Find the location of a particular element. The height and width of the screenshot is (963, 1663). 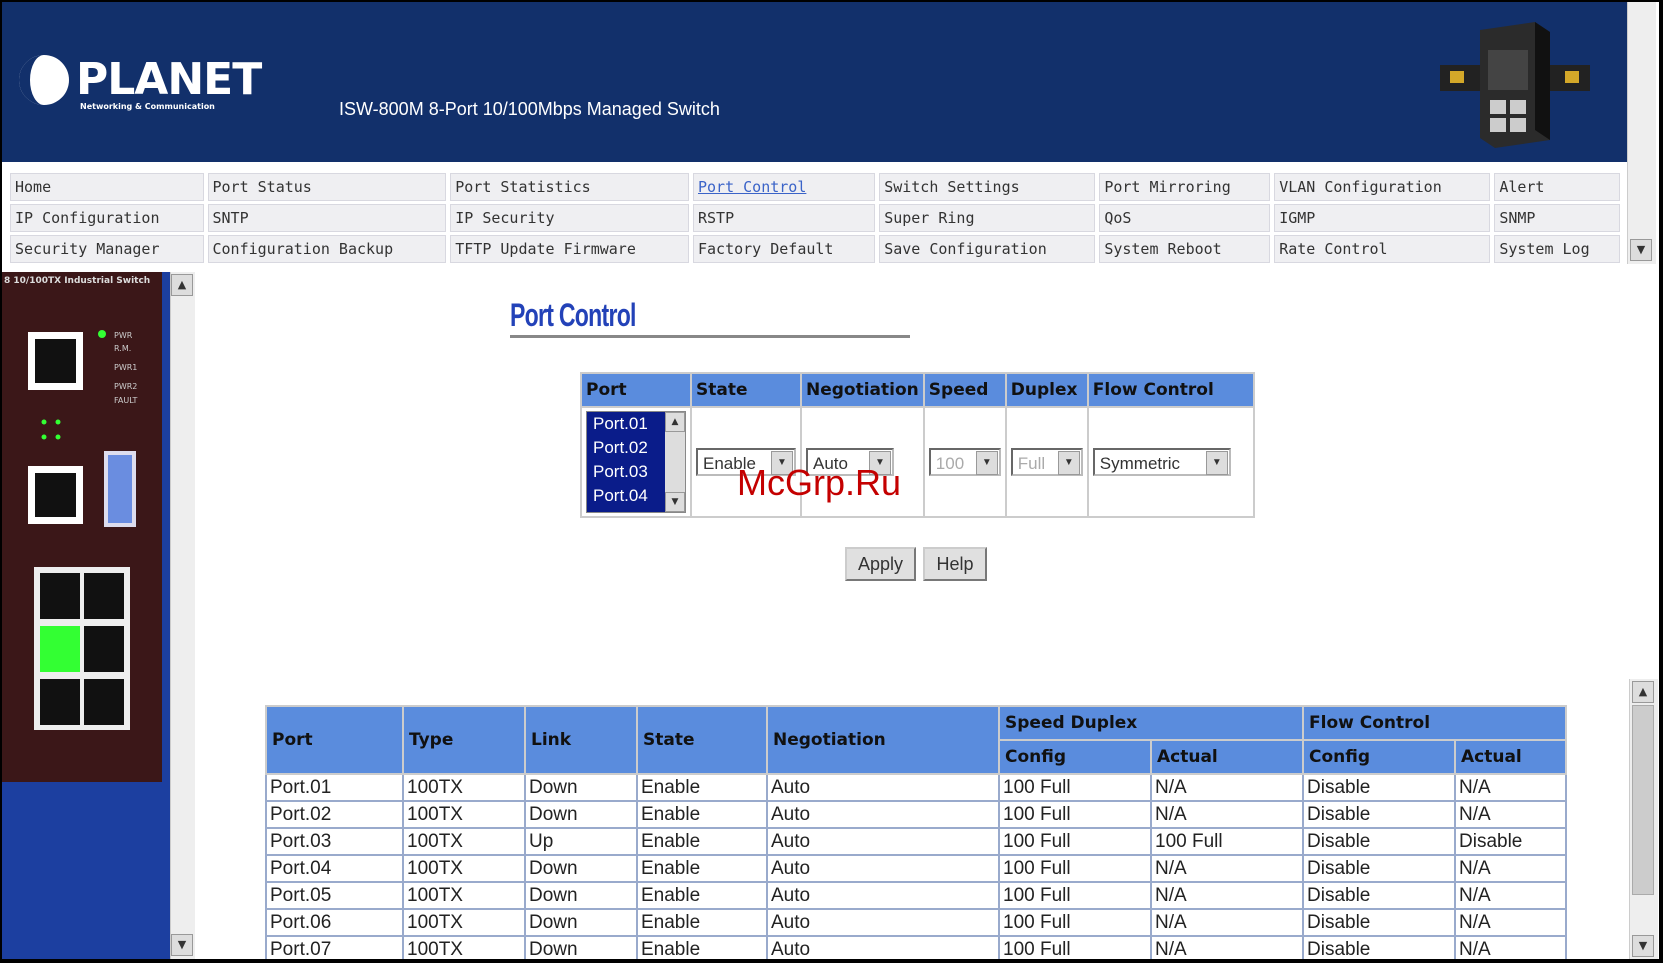

col-speed-config: Config is located at coordinates (1075, 757).